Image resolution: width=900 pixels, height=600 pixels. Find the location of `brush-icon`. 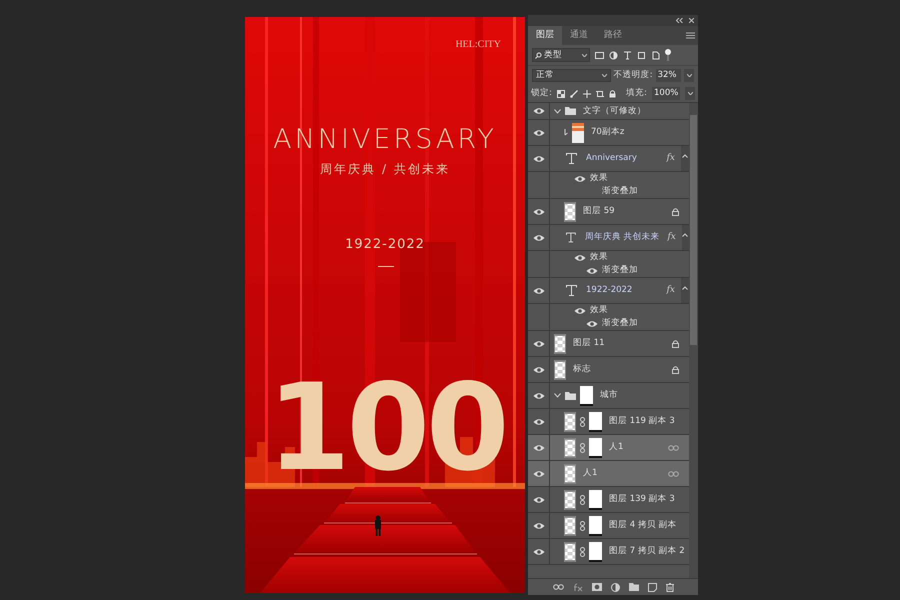

brush-icon is located at coordinates (574, 94).